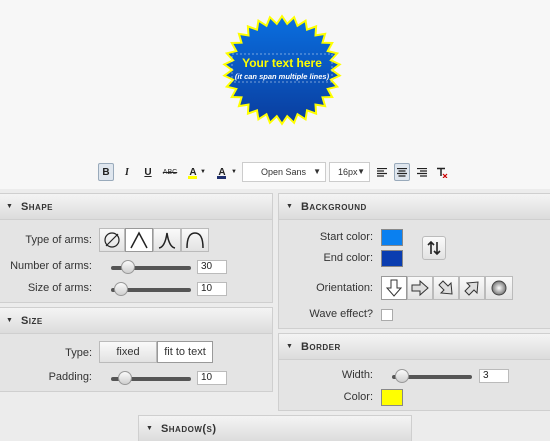 The image size is (550, 441). I want to click on align-right-button, so click(422, 172).